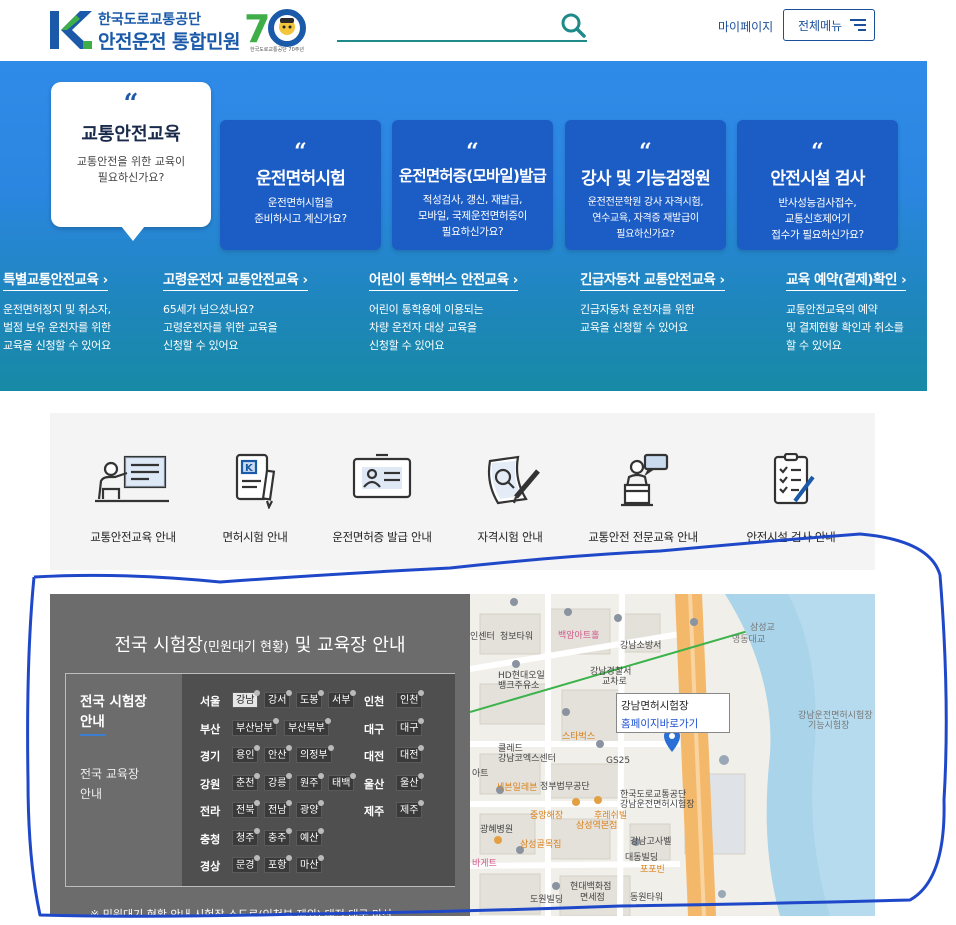  Describe the element at coordinates (645, 234) in the screenshot. I see `desc-line: 필요하신가요?` at that location.